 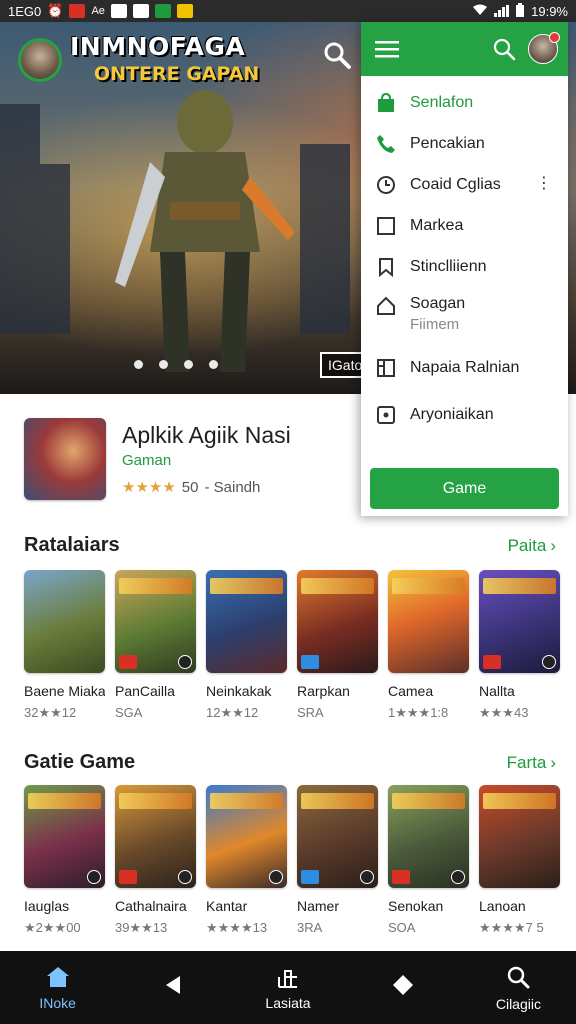 I want to click on app-card: Baene Miaka 32★★12, so click(x=64, y=645).